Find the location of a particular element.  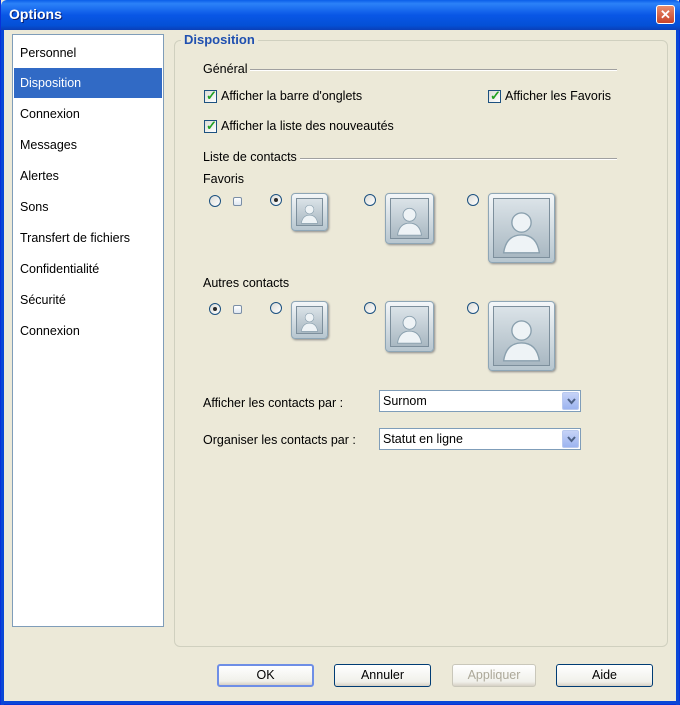

nav-item-transfert-fichiers: Transfert de fichiers is located at coordinates (88, 238).